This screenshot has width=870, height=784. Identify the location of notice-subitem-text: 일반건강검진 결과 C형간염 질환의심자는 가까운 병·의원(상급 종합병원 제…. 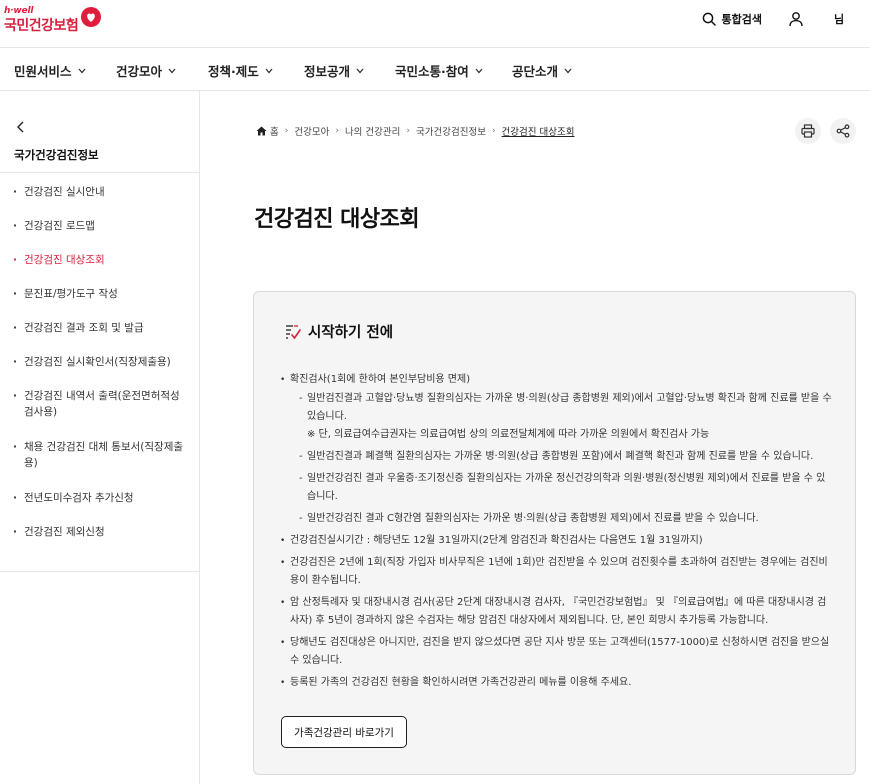
(533, 518).